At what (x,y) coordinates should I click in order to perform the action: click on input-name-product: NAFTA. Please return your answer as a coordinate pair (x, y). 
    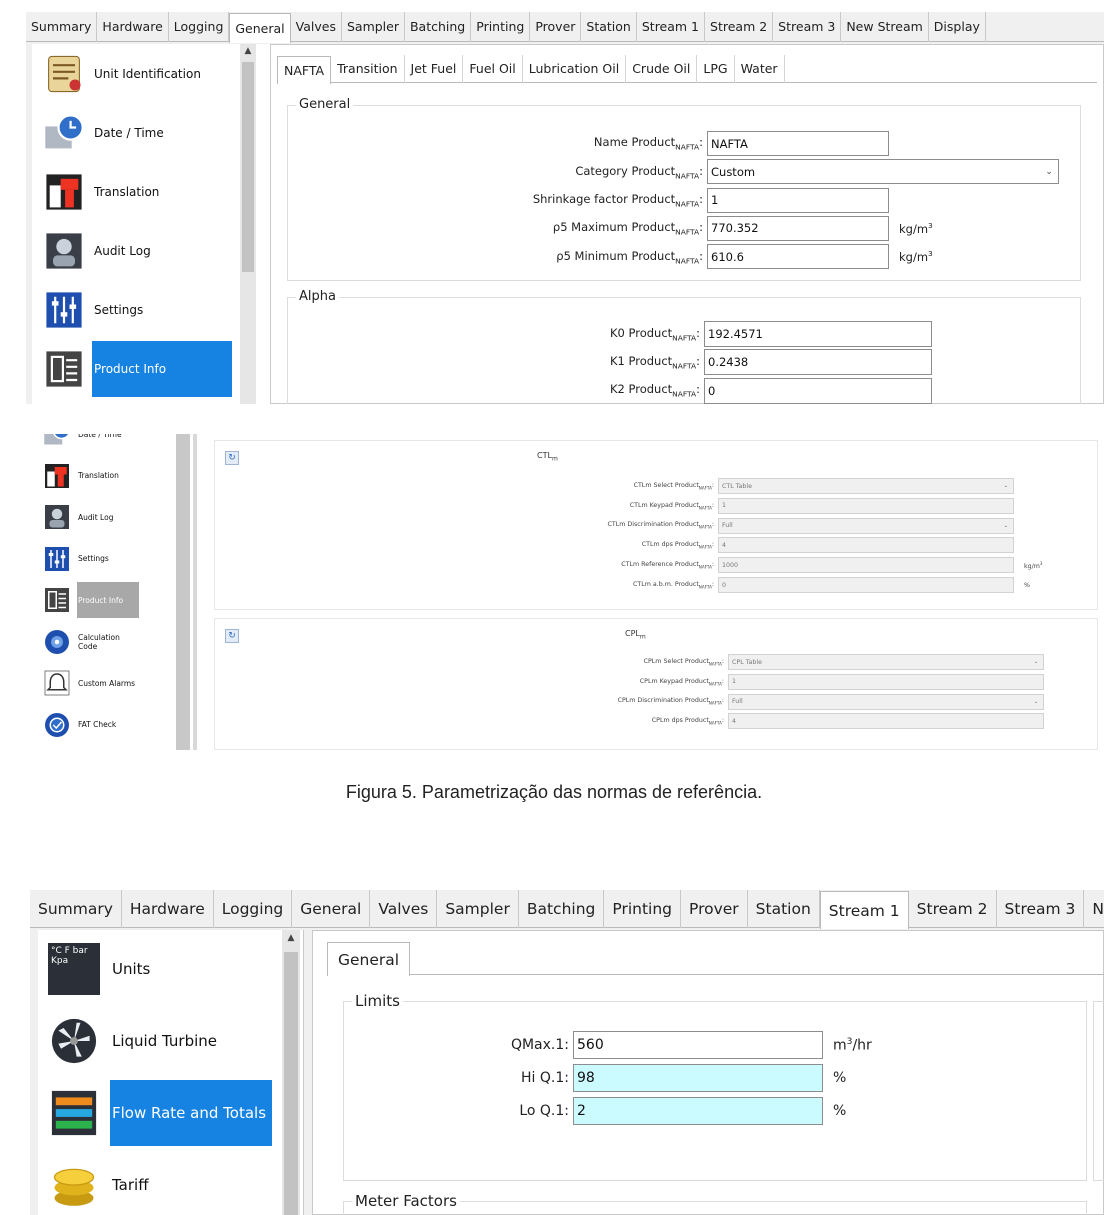
    Looking at the image, I should click on (798, 143).